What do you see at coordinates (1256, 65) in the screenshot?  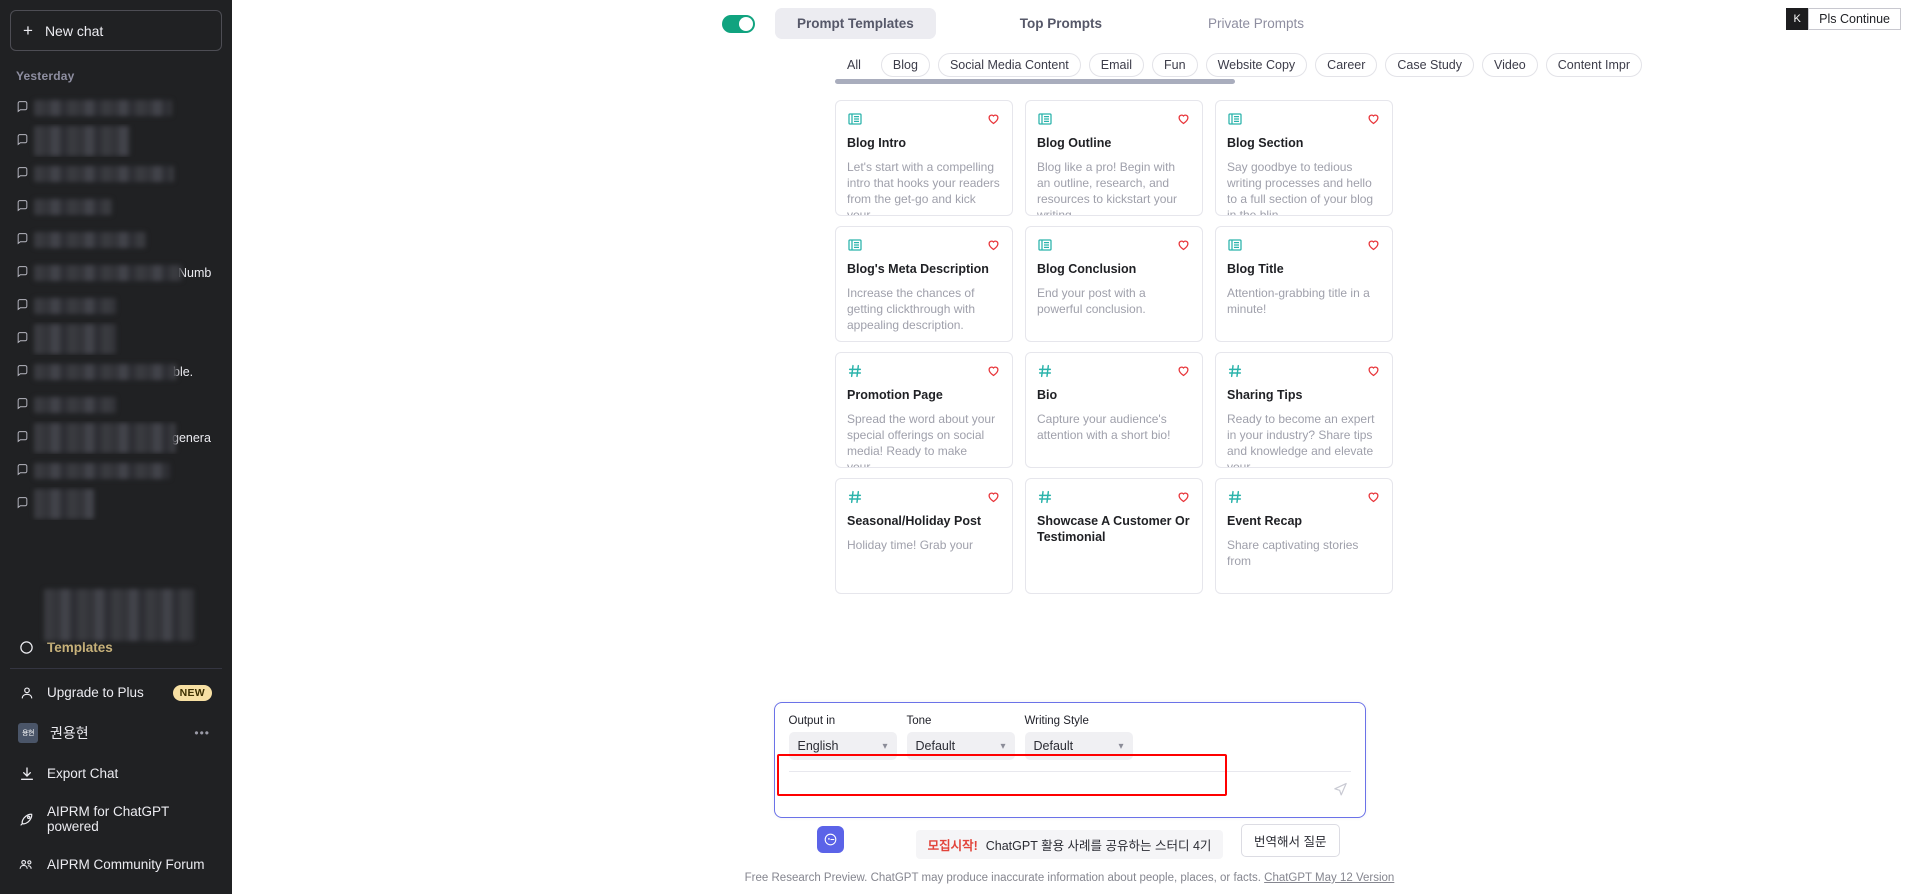 I see `category-chip: Website Copy` at bounding box center [1256, 65].